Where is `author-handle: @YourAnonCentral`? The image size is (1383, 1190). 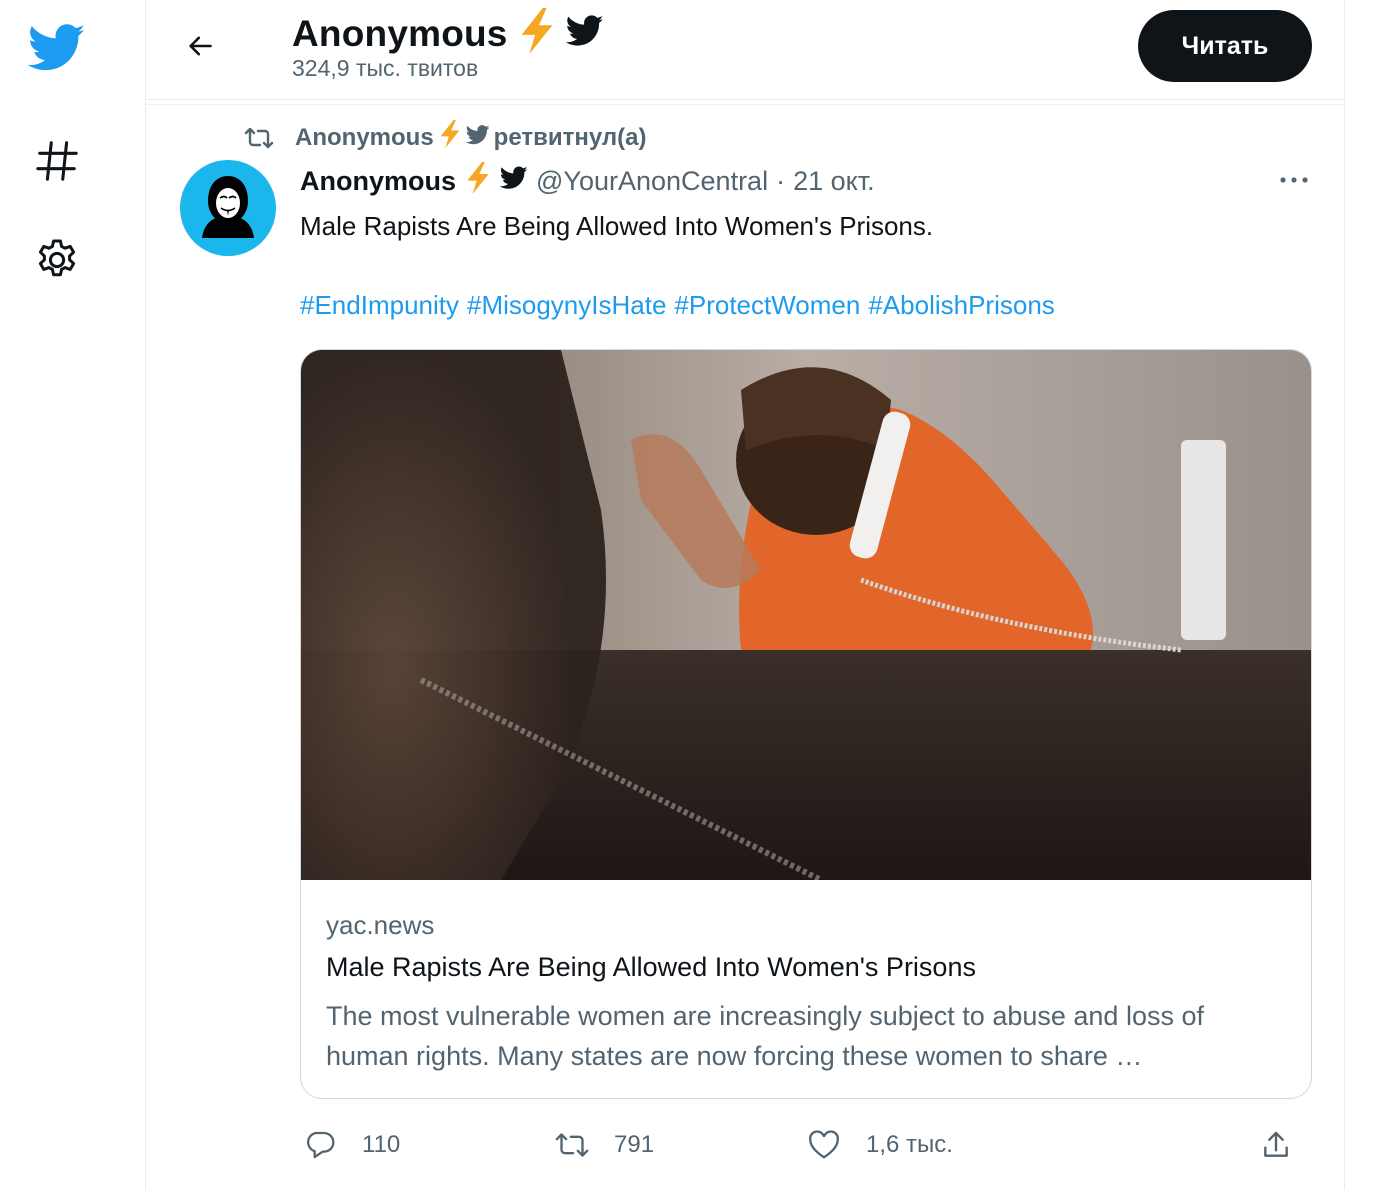
author-handle: @YourAnonCentral is located at coordinates (652, 181).